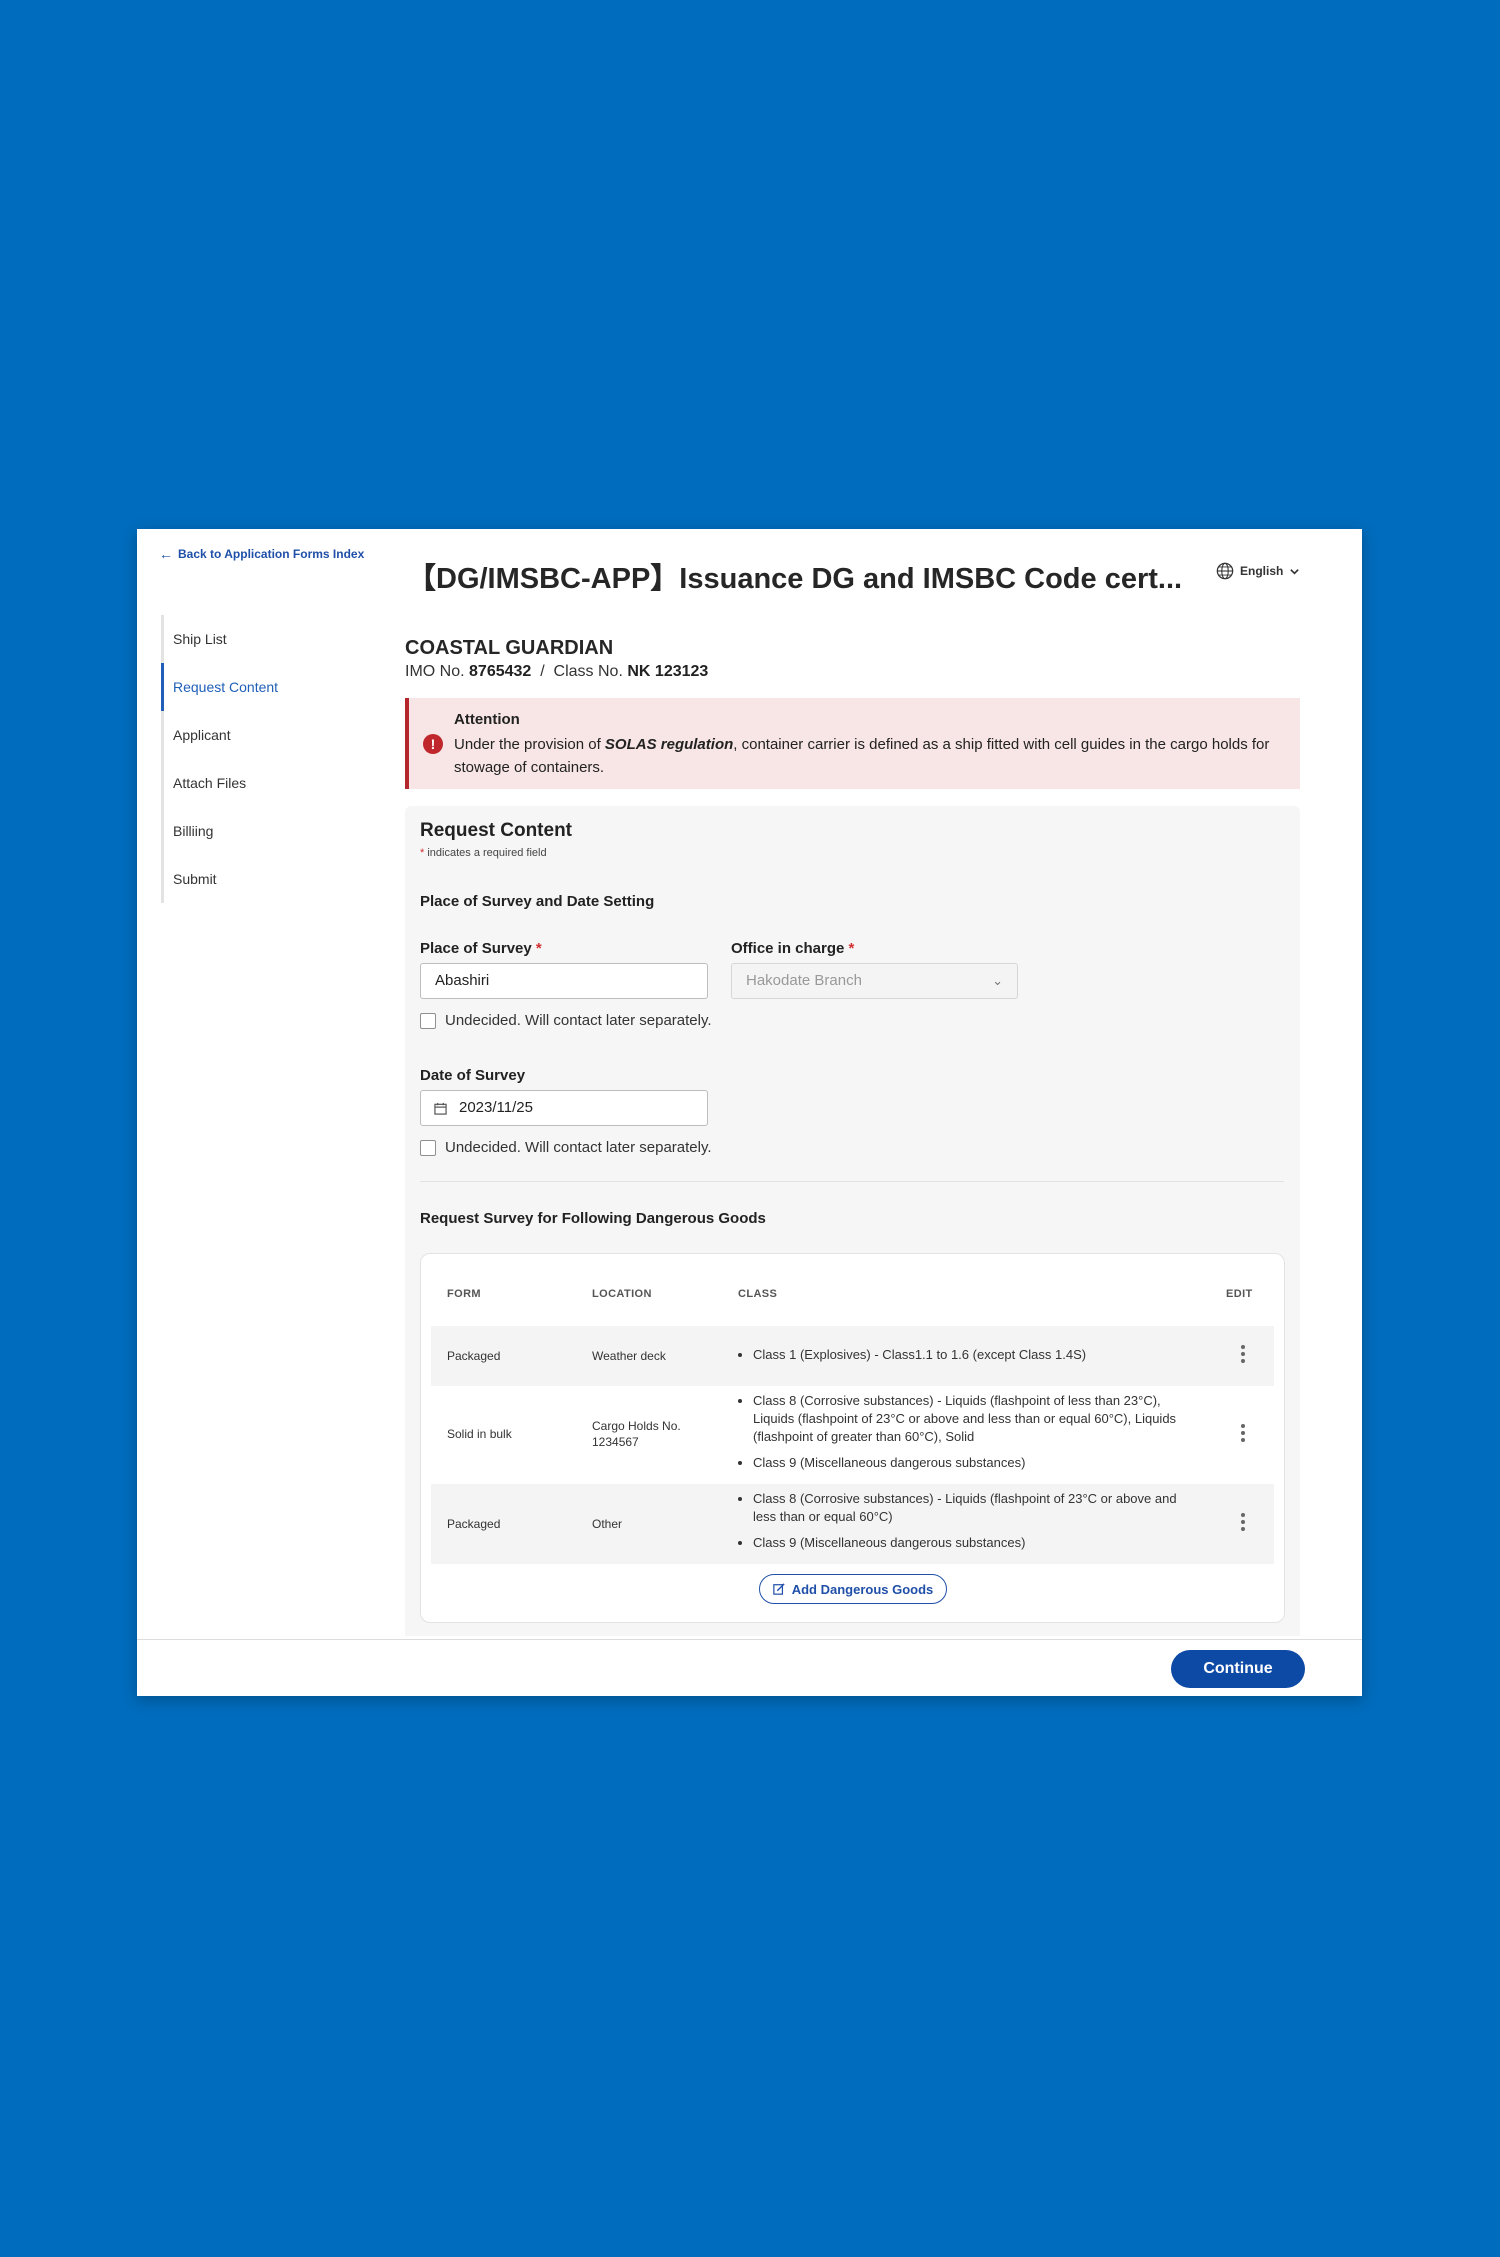 This screenshot has width=1500, height=2257. I want to click on date-of-survey-input: 2023/11/25, so click(564, 1108).